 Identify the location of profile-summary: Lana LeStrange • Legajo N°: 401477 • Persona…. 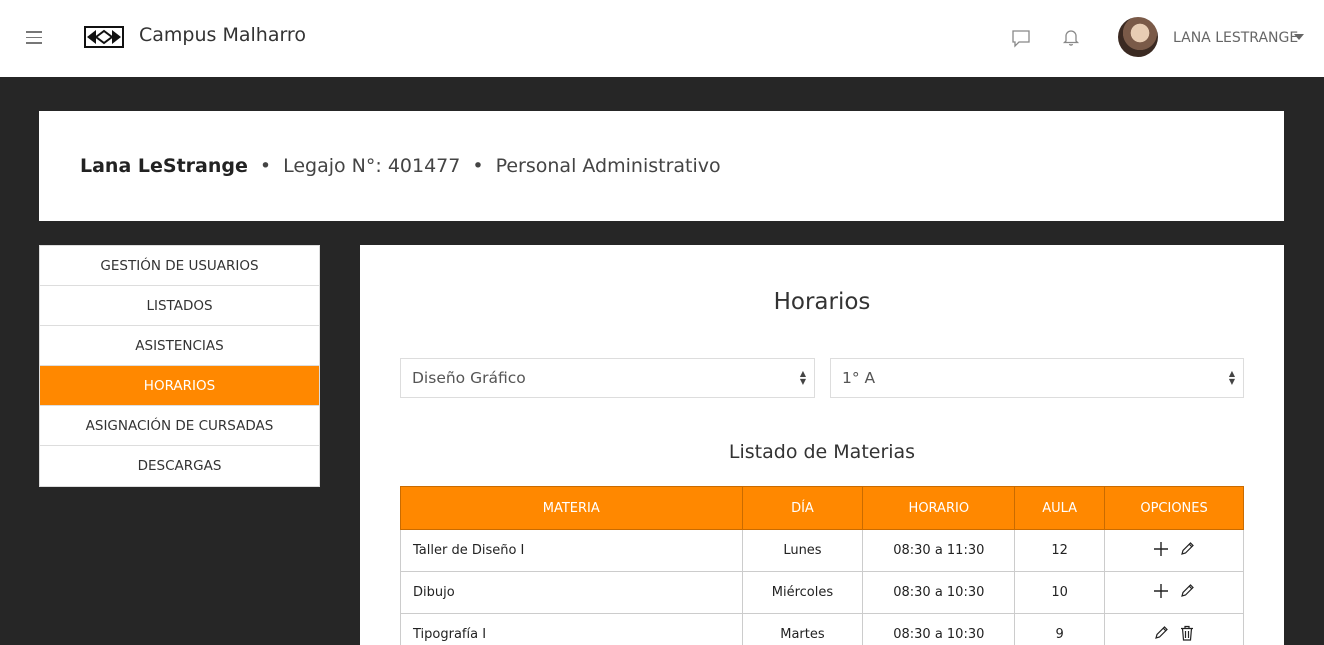
(400, 166).